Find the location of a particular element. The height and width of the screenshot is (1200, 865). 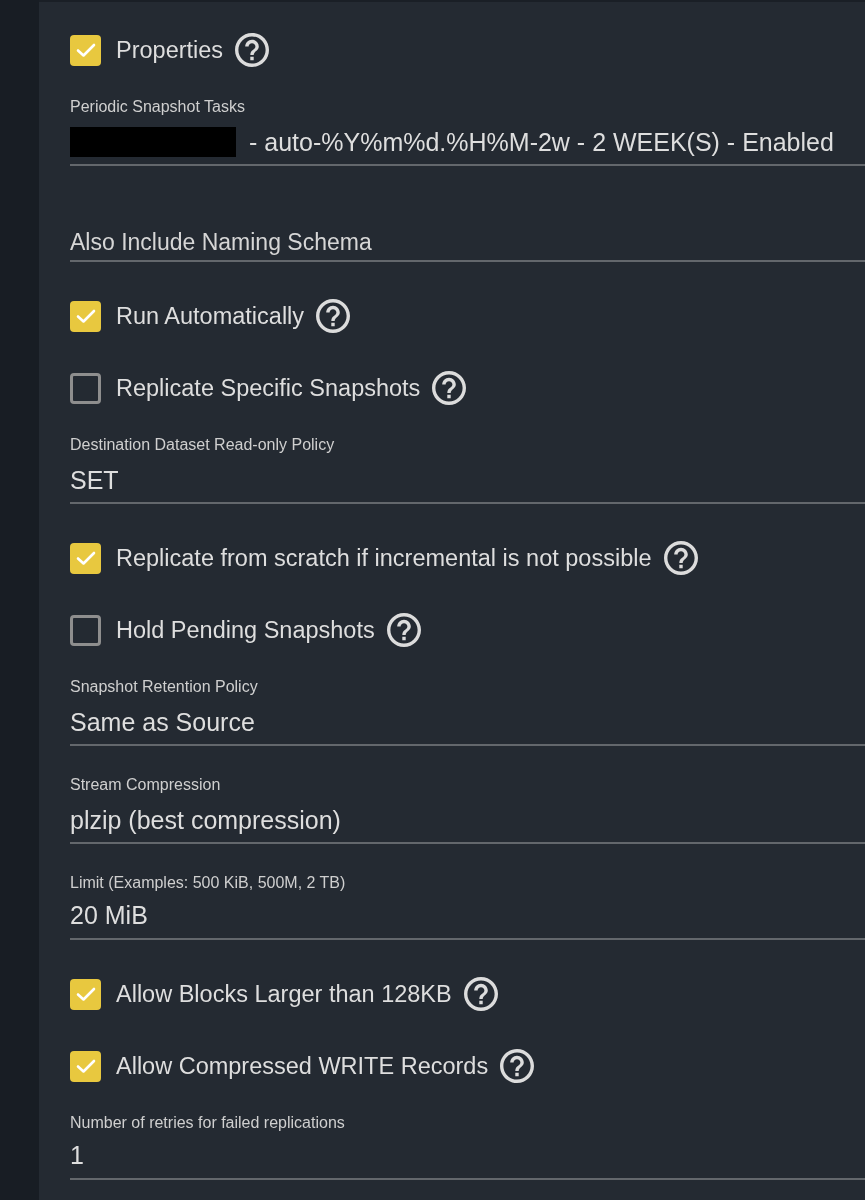

checkbox-label: Run Automatically is located at coordinates (210, 316).